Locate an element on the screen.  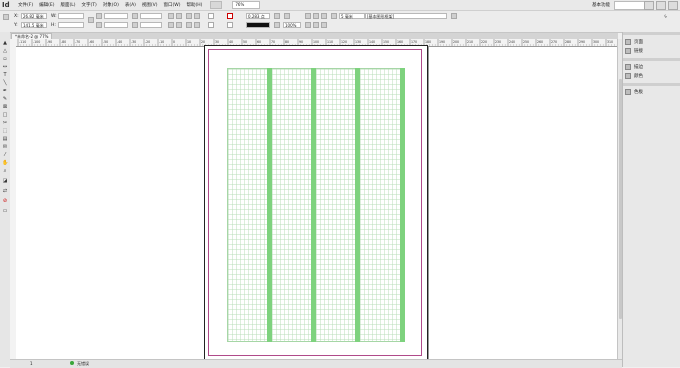
type-tool-icon: T is located at coordinates (5, 75).